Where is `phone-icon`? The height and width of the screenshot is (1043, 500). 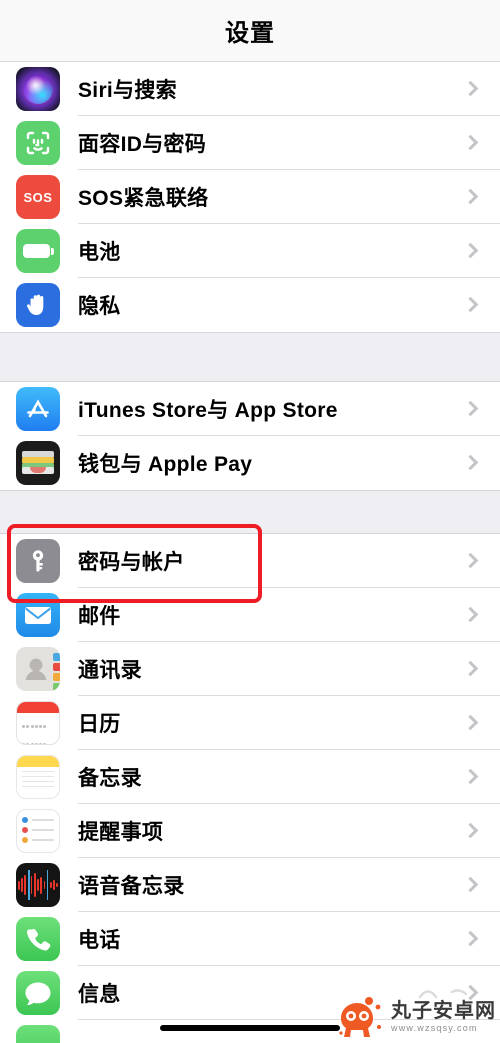
phone-icon is located at coordinates (38, 939).